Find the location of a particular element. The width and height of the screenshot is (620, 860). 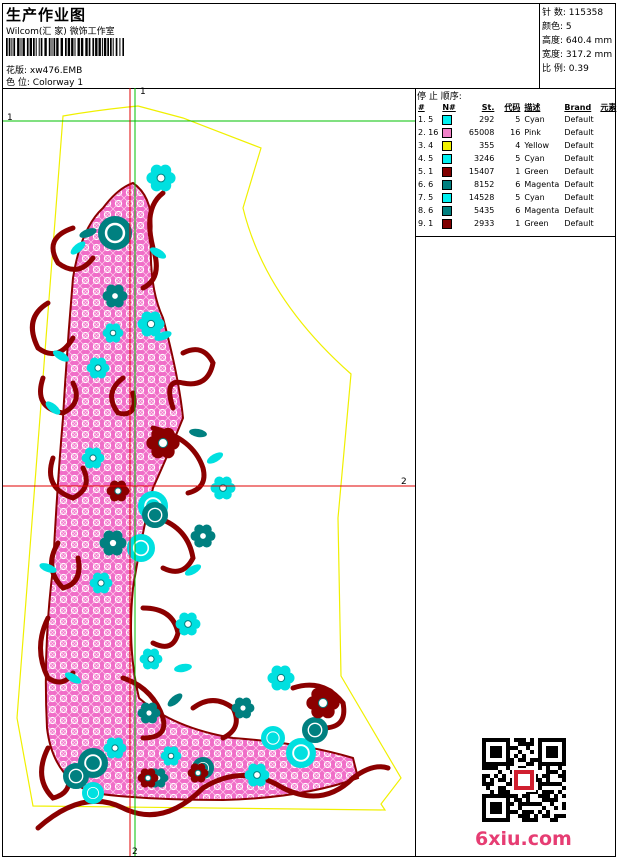

col-element: 元素 is located at coordinates (608, 107).